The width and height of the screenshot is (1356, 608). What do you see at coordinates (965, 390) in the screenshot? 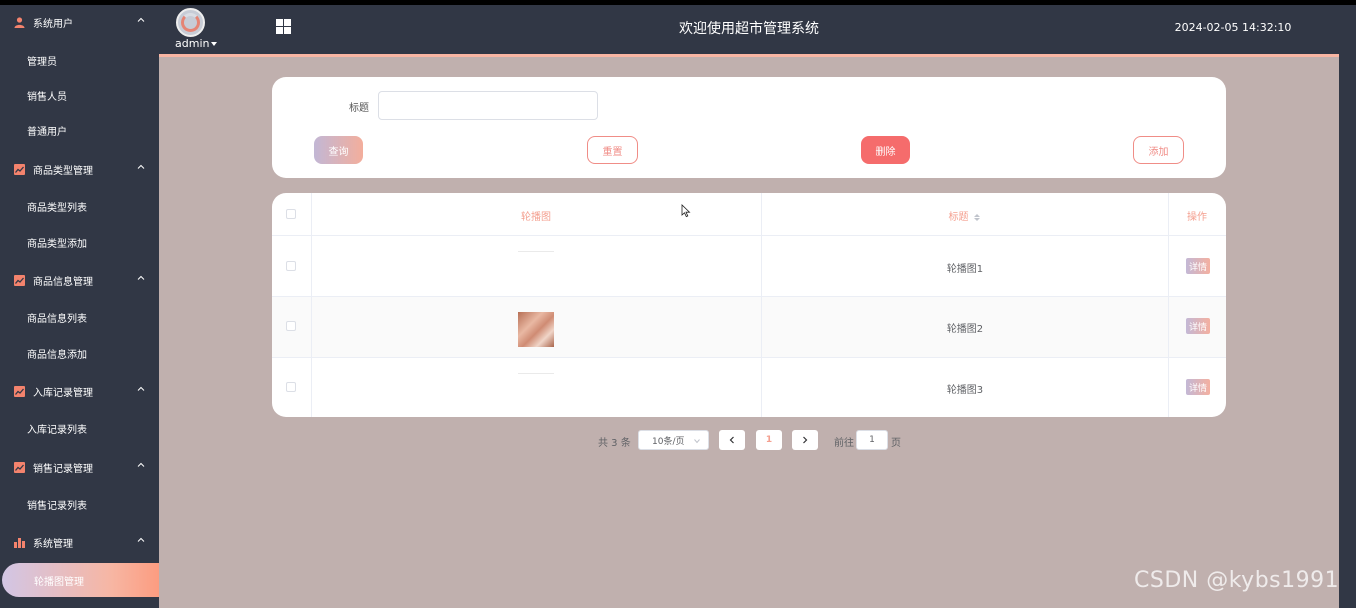
I see `row-title: 轮播图3` at bounding box center [965, 390].